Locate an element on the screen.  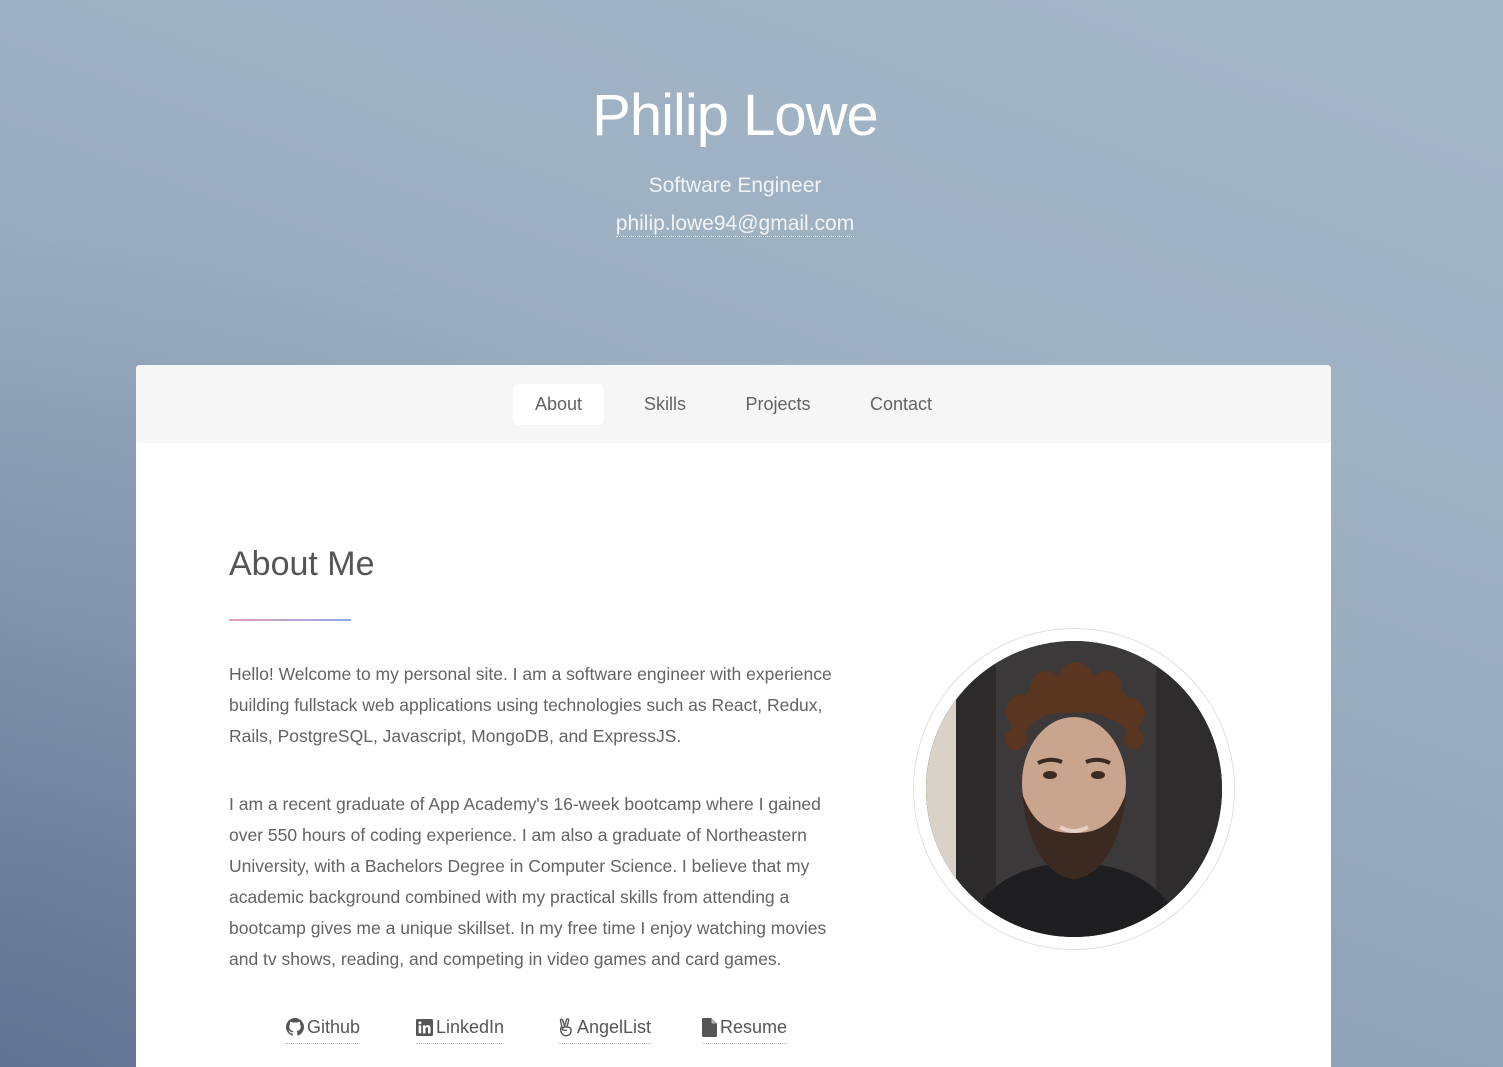
section-nav: About Skills Projects Contact is located at coordinates (733, 404).